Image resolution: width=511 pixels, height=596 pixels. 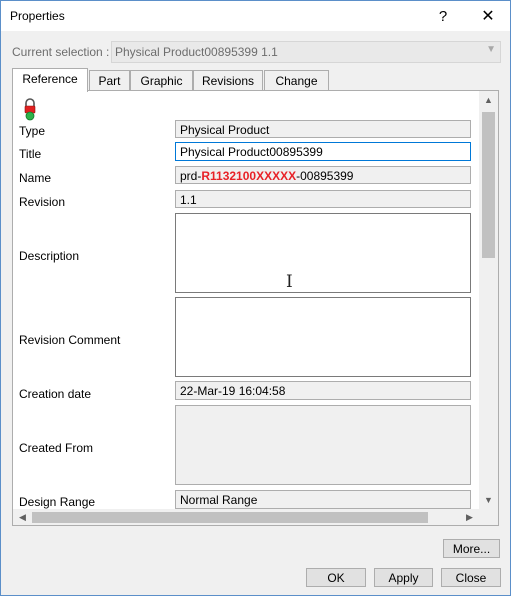 What do you see at coordinates (488, 16) in the screenshot?
I see `close-window-button: ✕` at bounding box center [488, 16].